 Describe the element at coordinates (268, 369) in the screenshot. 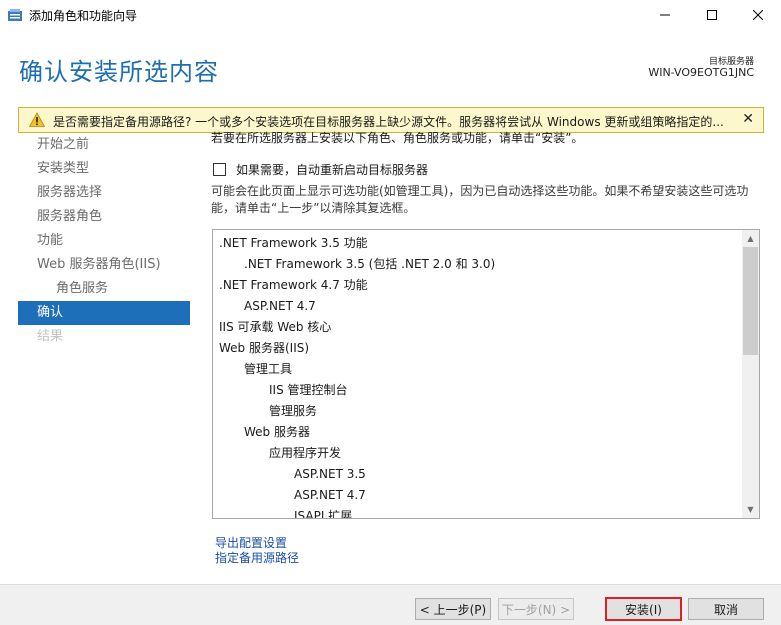

I see `list-item: 管理工具` at that location.